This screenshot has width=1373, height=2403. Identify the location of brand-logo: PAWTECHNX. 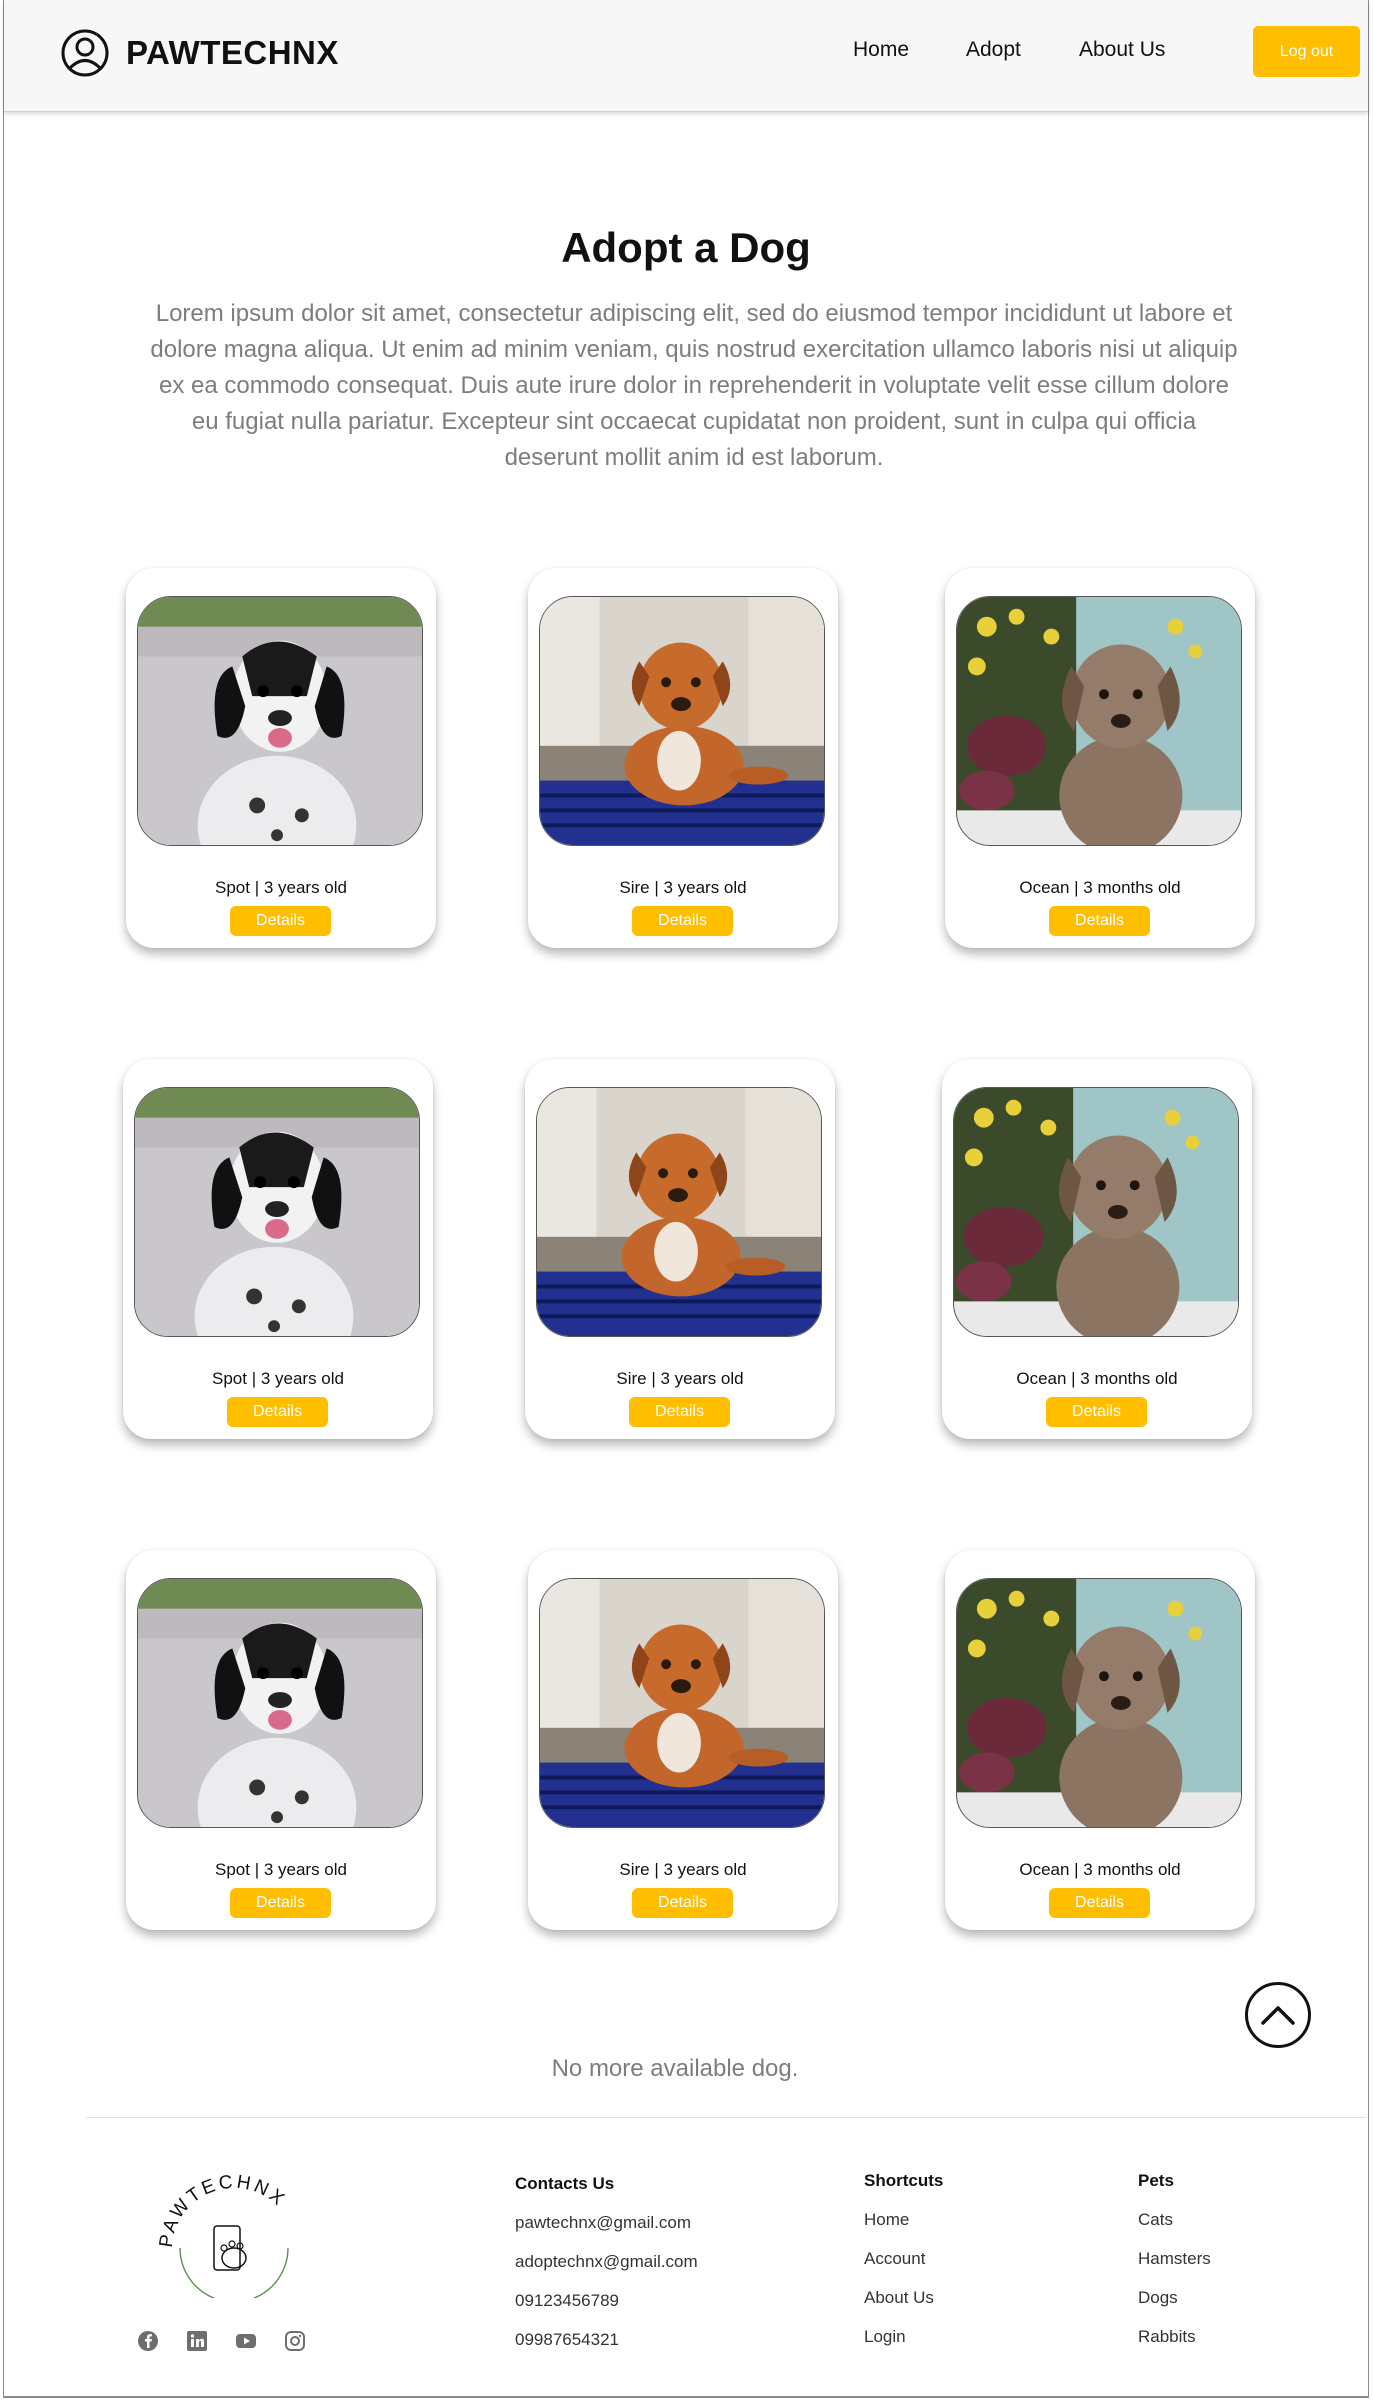
(199, 53).